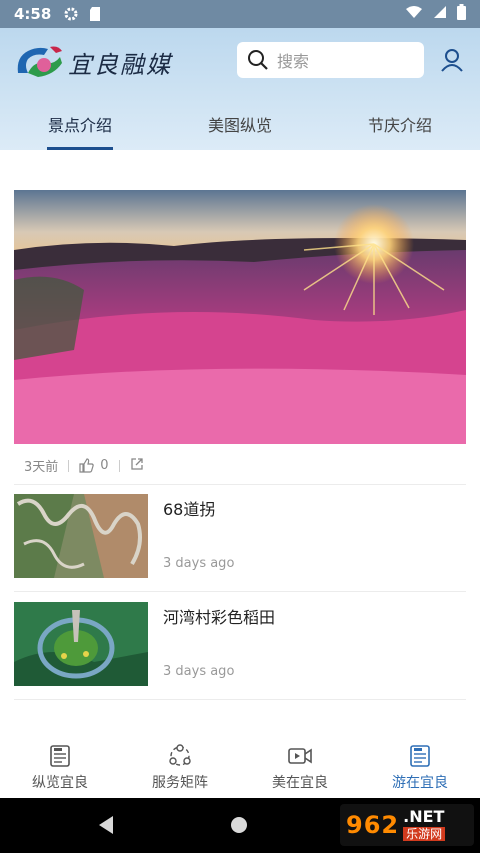 Image resolution: width=480 pixels, height=853 pixels. What do you see at coordinates (420, 783) in the screenshot?
I see `nav-label: 游在宜良` at bounding box center [420, 783].